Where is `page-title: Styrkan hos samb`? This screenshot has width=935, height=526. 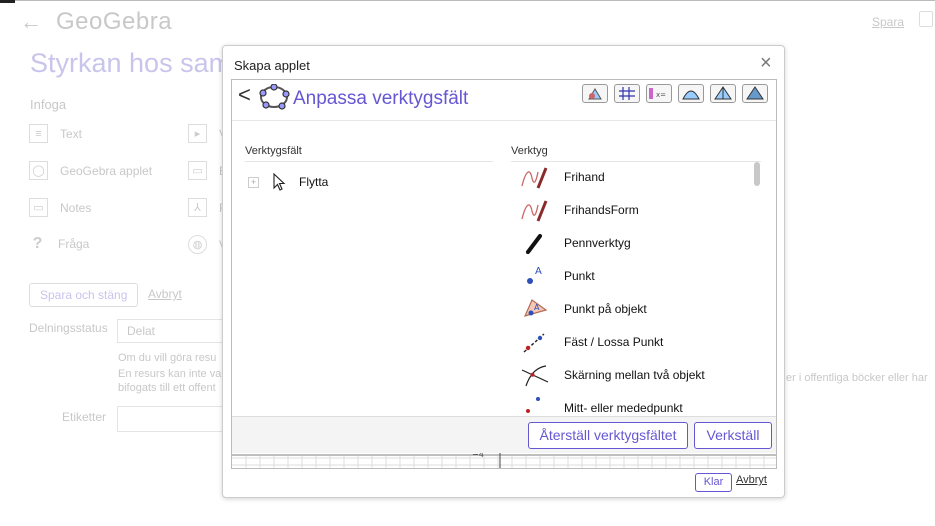
page-title: Styrkan hos samb is located at coordinates (138, 63).